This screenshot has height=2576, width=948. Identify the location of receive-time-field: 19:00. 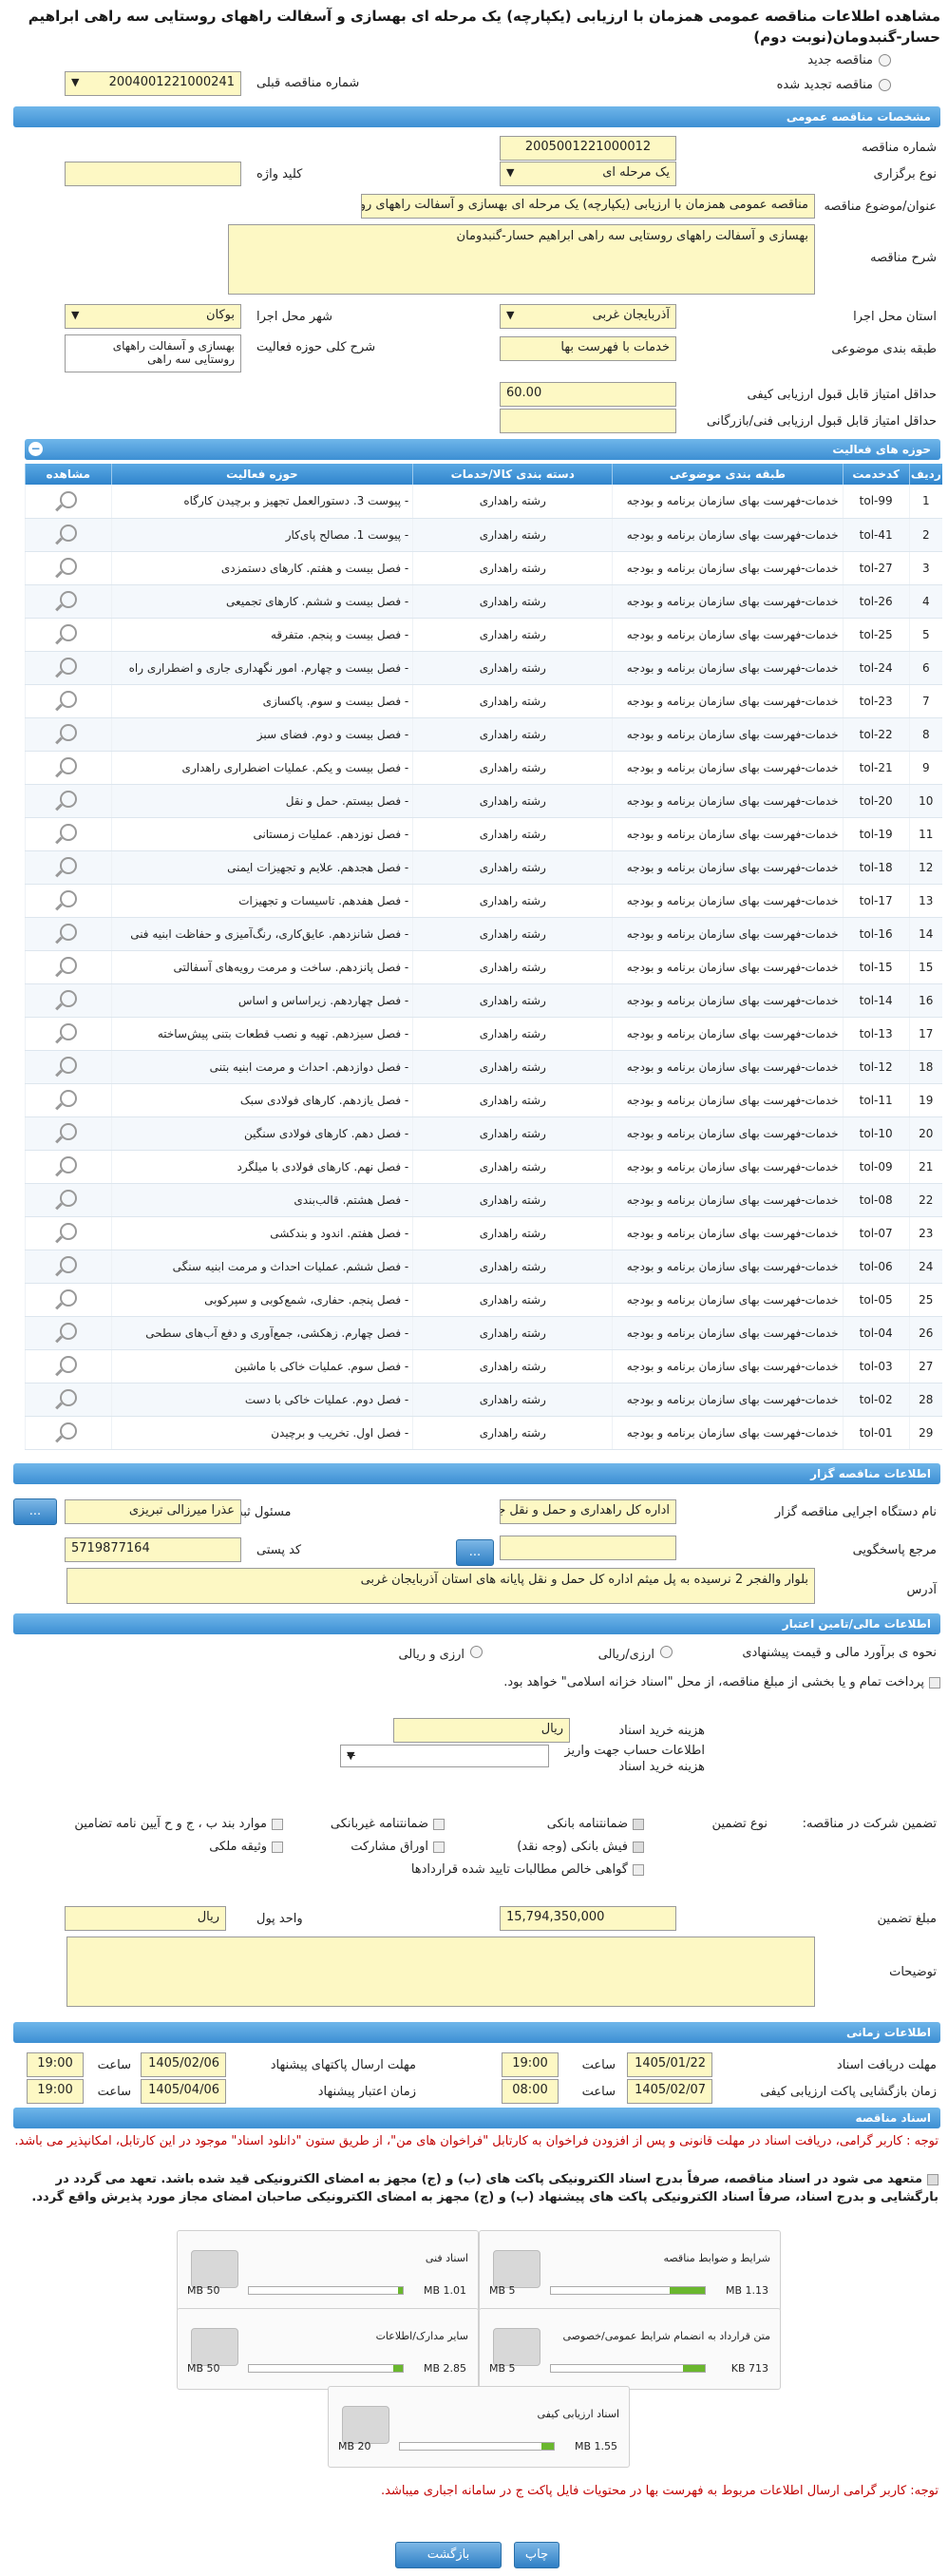
(530, 2064).